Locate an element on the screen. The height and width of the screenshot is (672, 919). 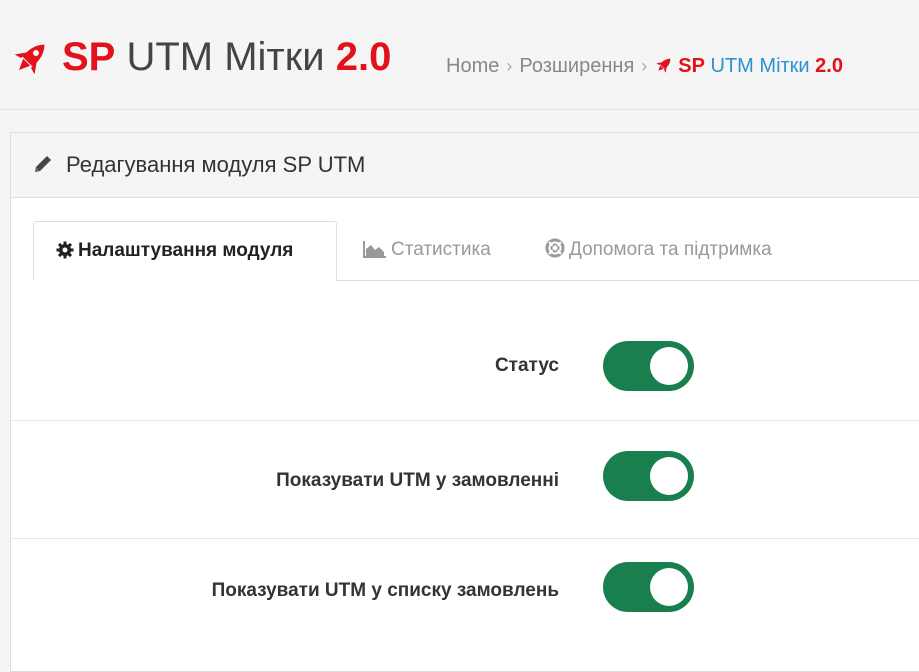
status-toggle is located at coordinates (648, 366).